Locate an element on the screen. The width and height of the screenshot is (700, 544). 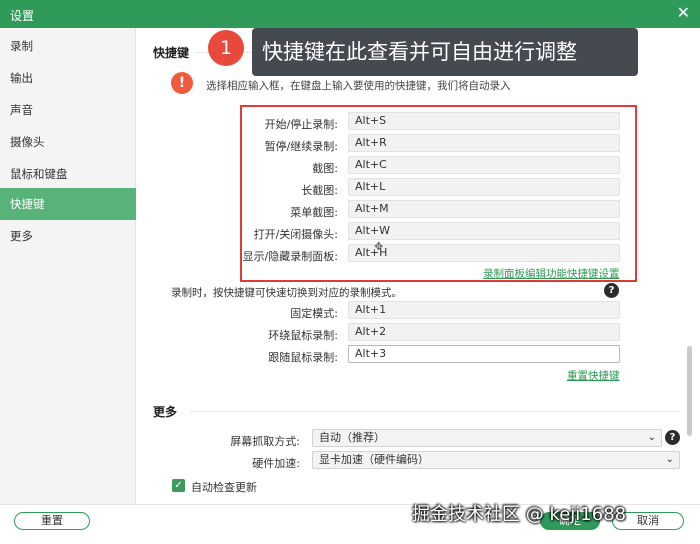
hotkeys-section-title: 快捷键 is located at coordinates (171, 53).